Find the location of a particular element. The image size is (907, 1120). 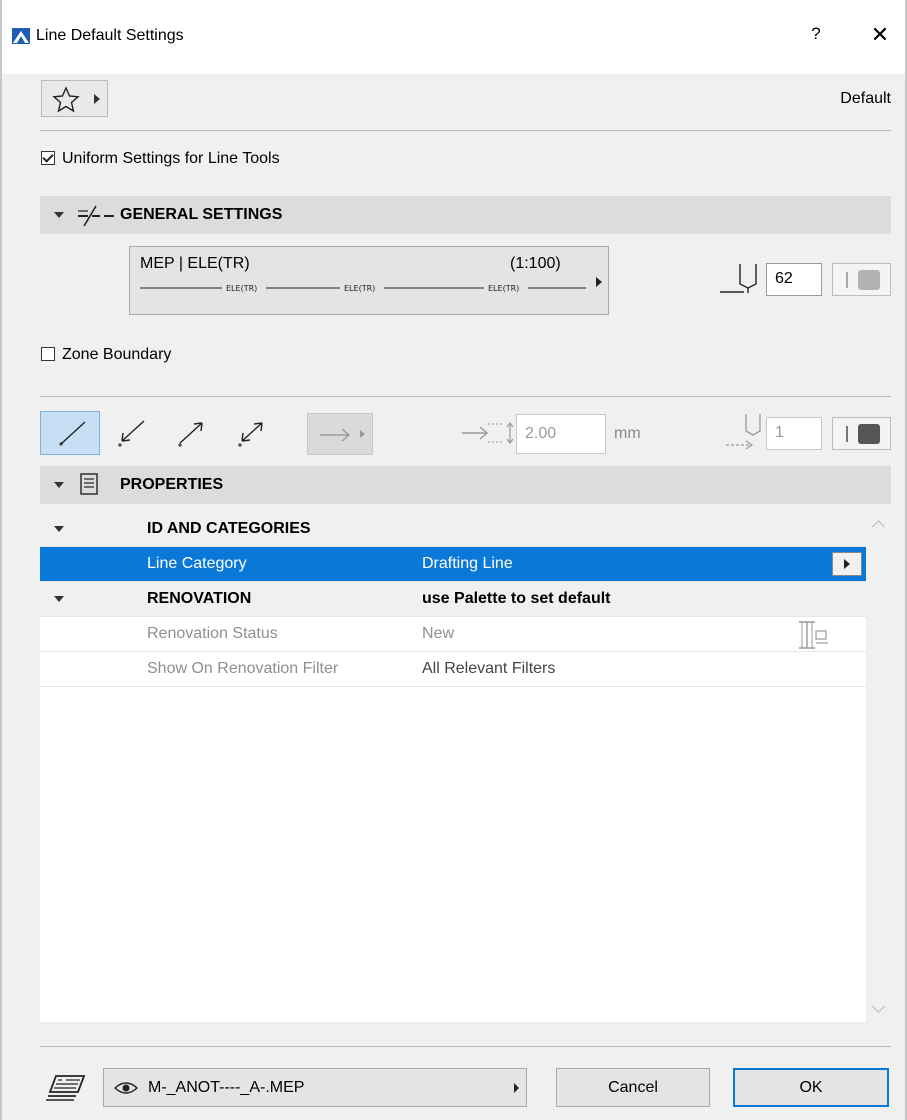

arrow-pen-input: 1 is located at coordinates (794, 433).